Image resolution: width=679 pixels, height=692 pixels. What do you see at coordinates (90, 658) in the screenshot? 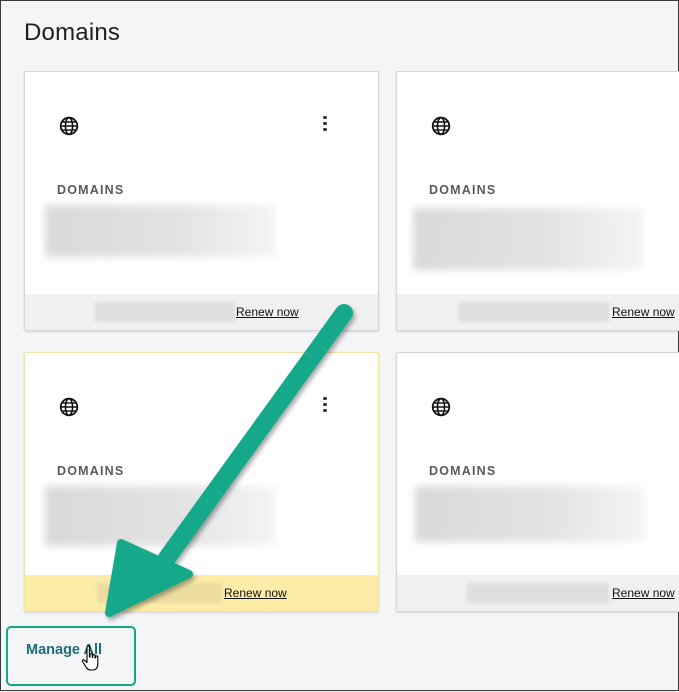
I see `hand-cursor-icon` at bounding box center [90, 658].